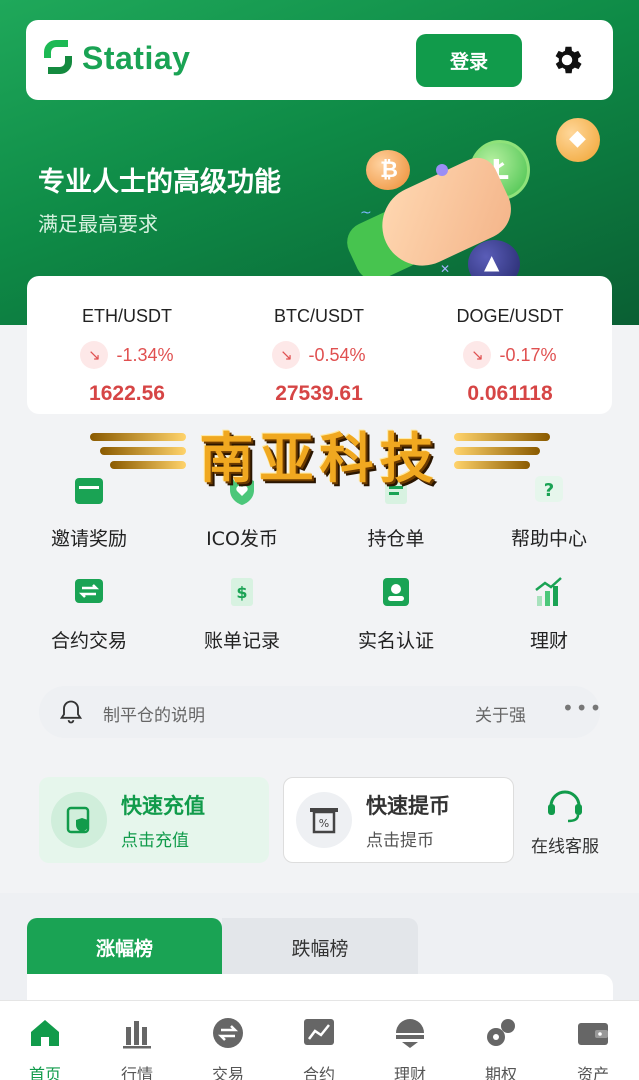 The height and width of the screenshot is (1080, 639). Describe the element at coordinates (337, 354) in the screenshot. I see `ticker-change: -0.54%` at that location.